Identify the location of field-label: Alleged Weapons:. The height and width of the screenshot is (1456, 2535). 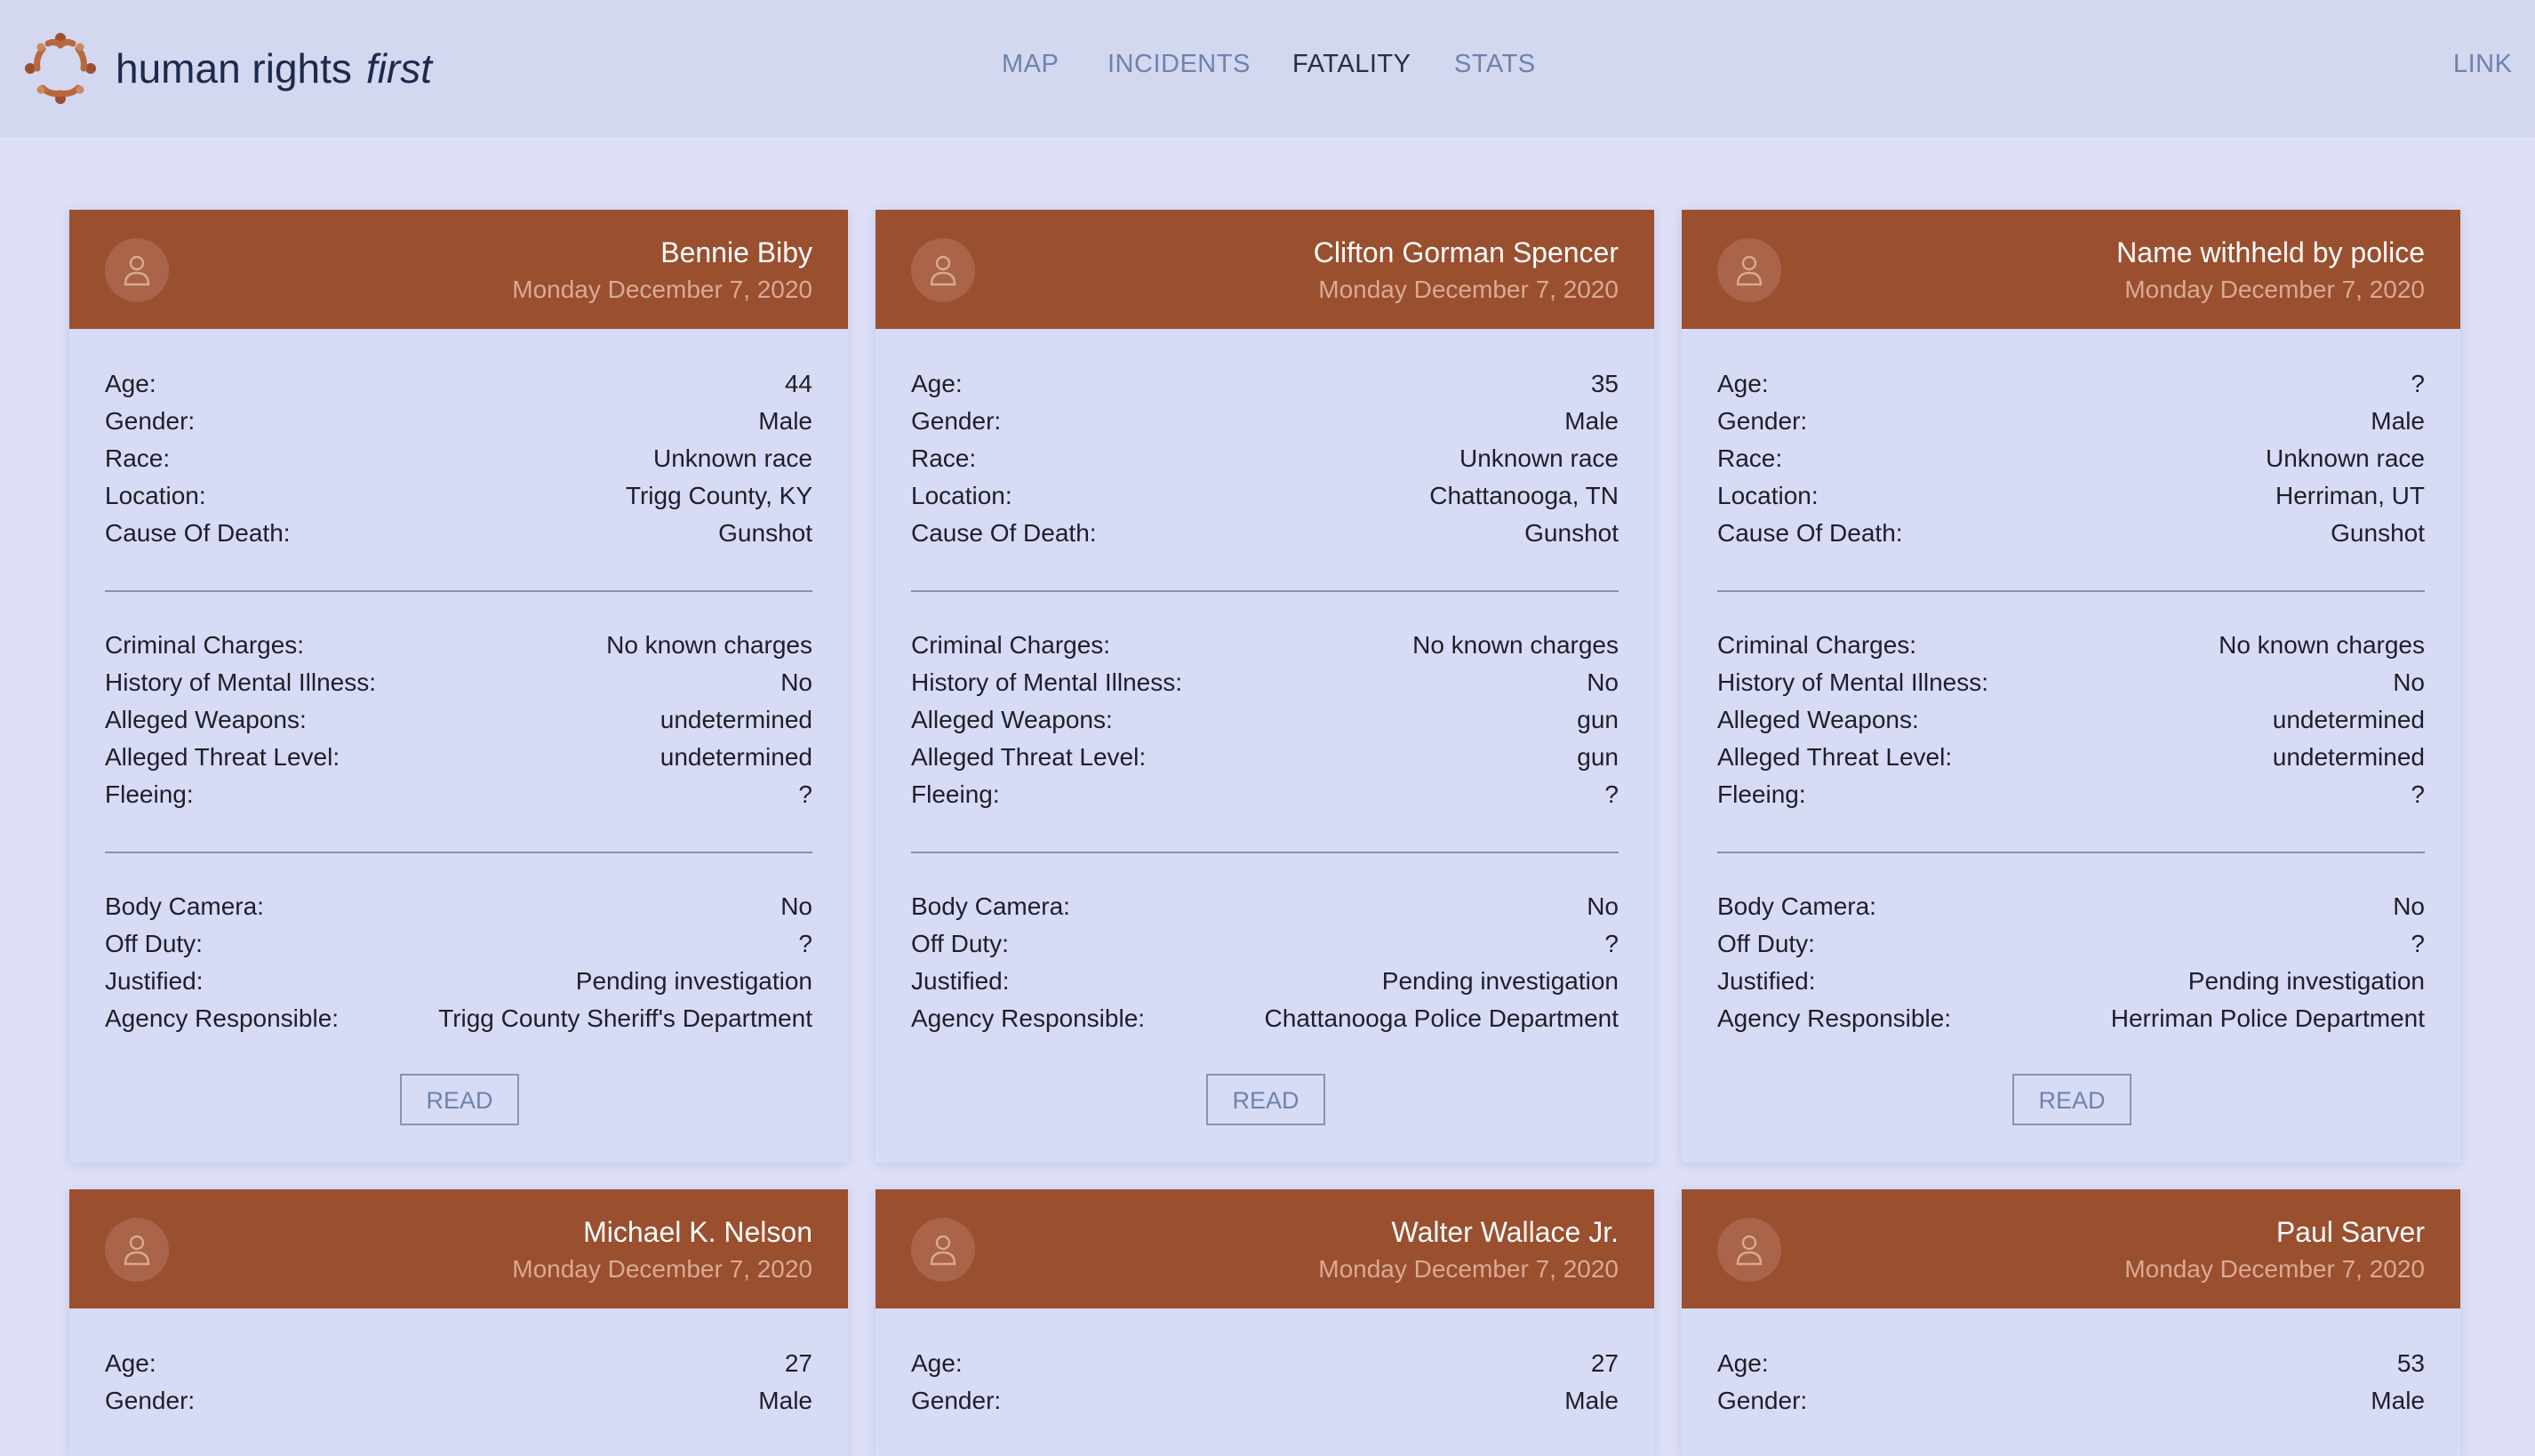
(206, 719).